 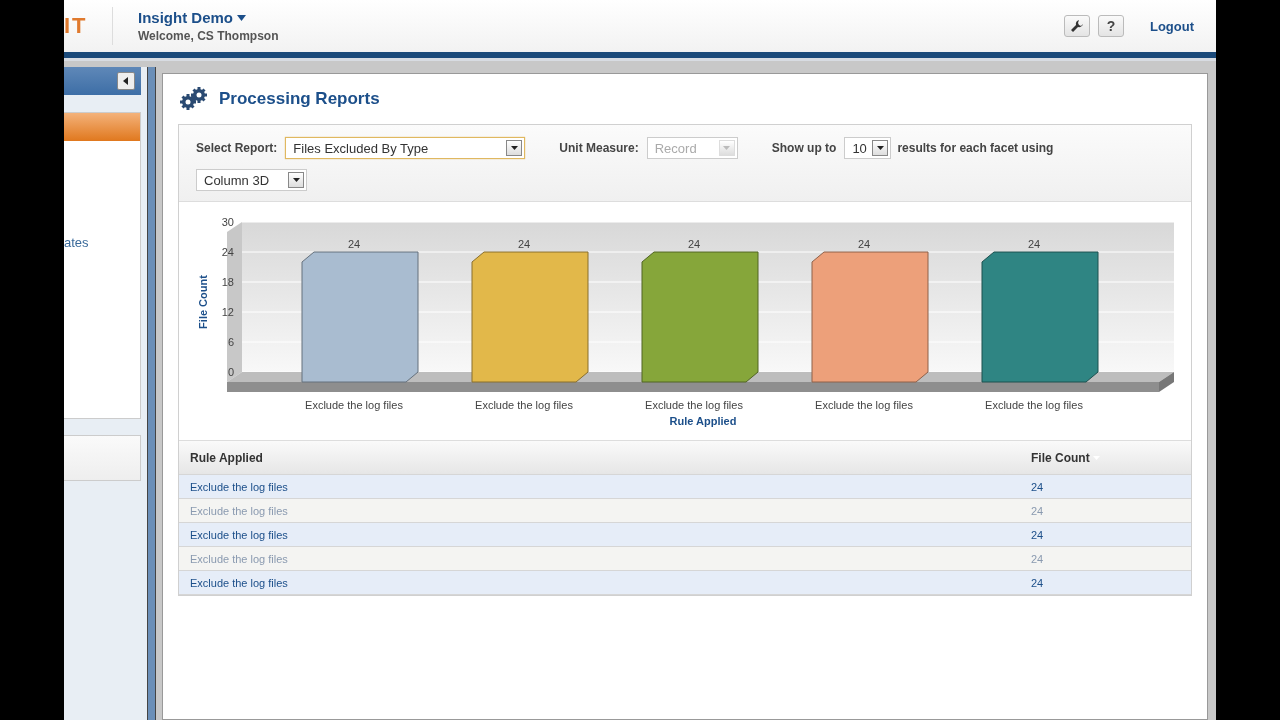 I want to click on column-header: File Count, so click(x=1060, y=457).